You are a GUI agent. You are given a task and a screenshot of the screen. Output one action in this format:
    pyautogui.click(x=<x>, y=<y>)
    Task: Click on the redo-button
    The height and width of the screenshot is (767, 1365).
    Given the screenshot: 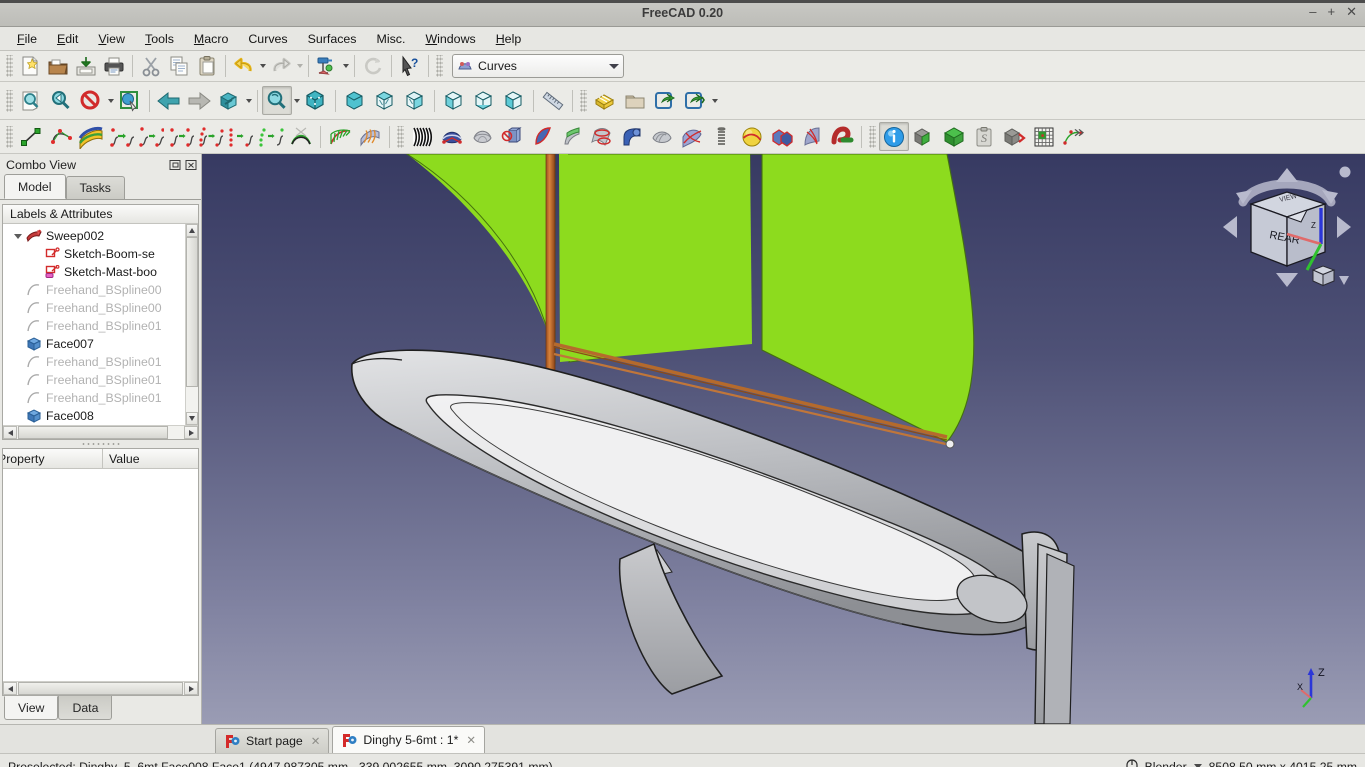 What is the action you would take?
    pyautogui.click(x=281, y=66)
    